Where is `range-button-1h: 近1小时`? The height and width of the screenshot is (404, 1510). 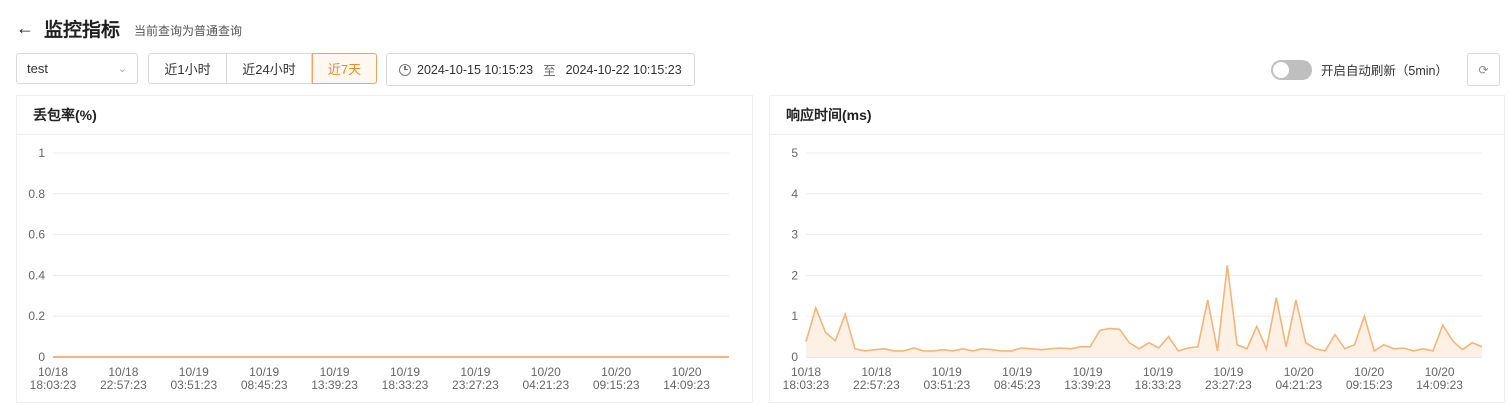
range-button-1h: 近1小时 is located at coordinates (187, 68).